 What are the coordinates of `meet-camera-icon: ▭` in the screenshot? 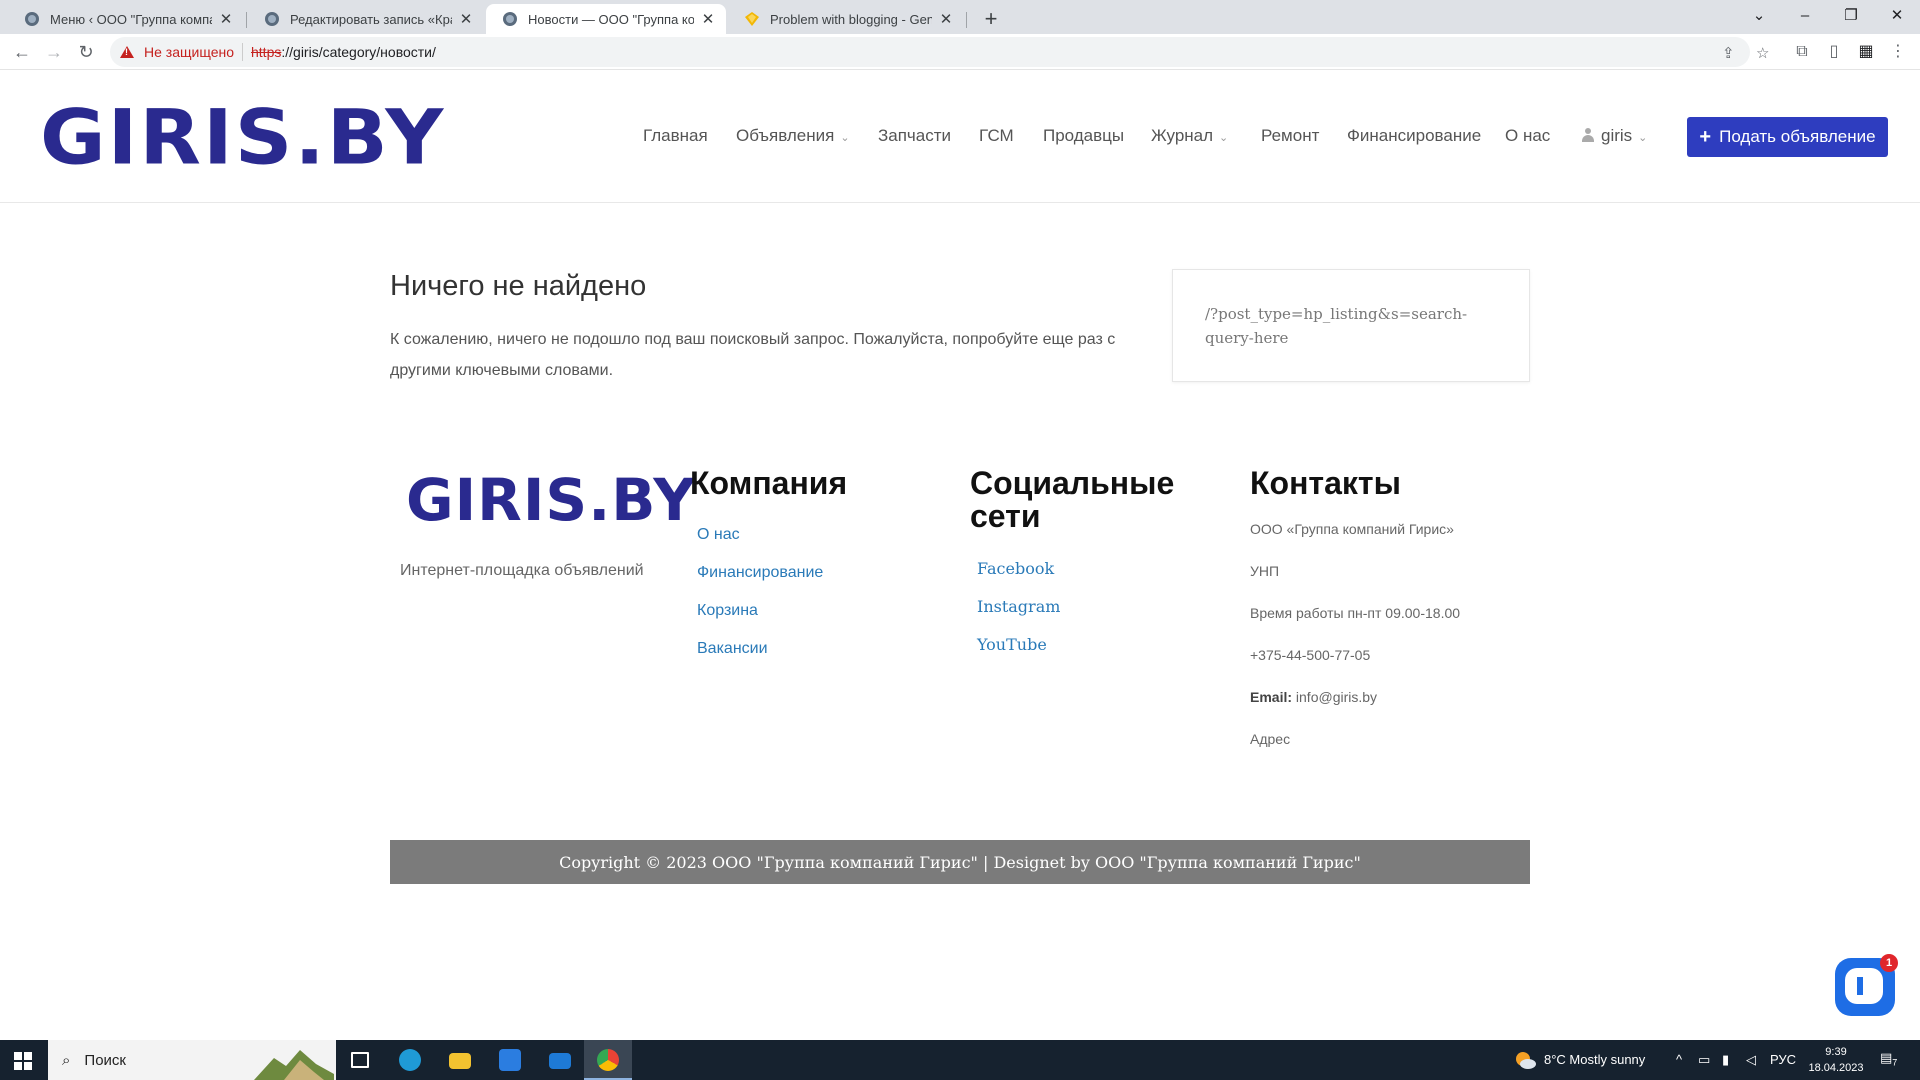 It's located at (1704, 1060).